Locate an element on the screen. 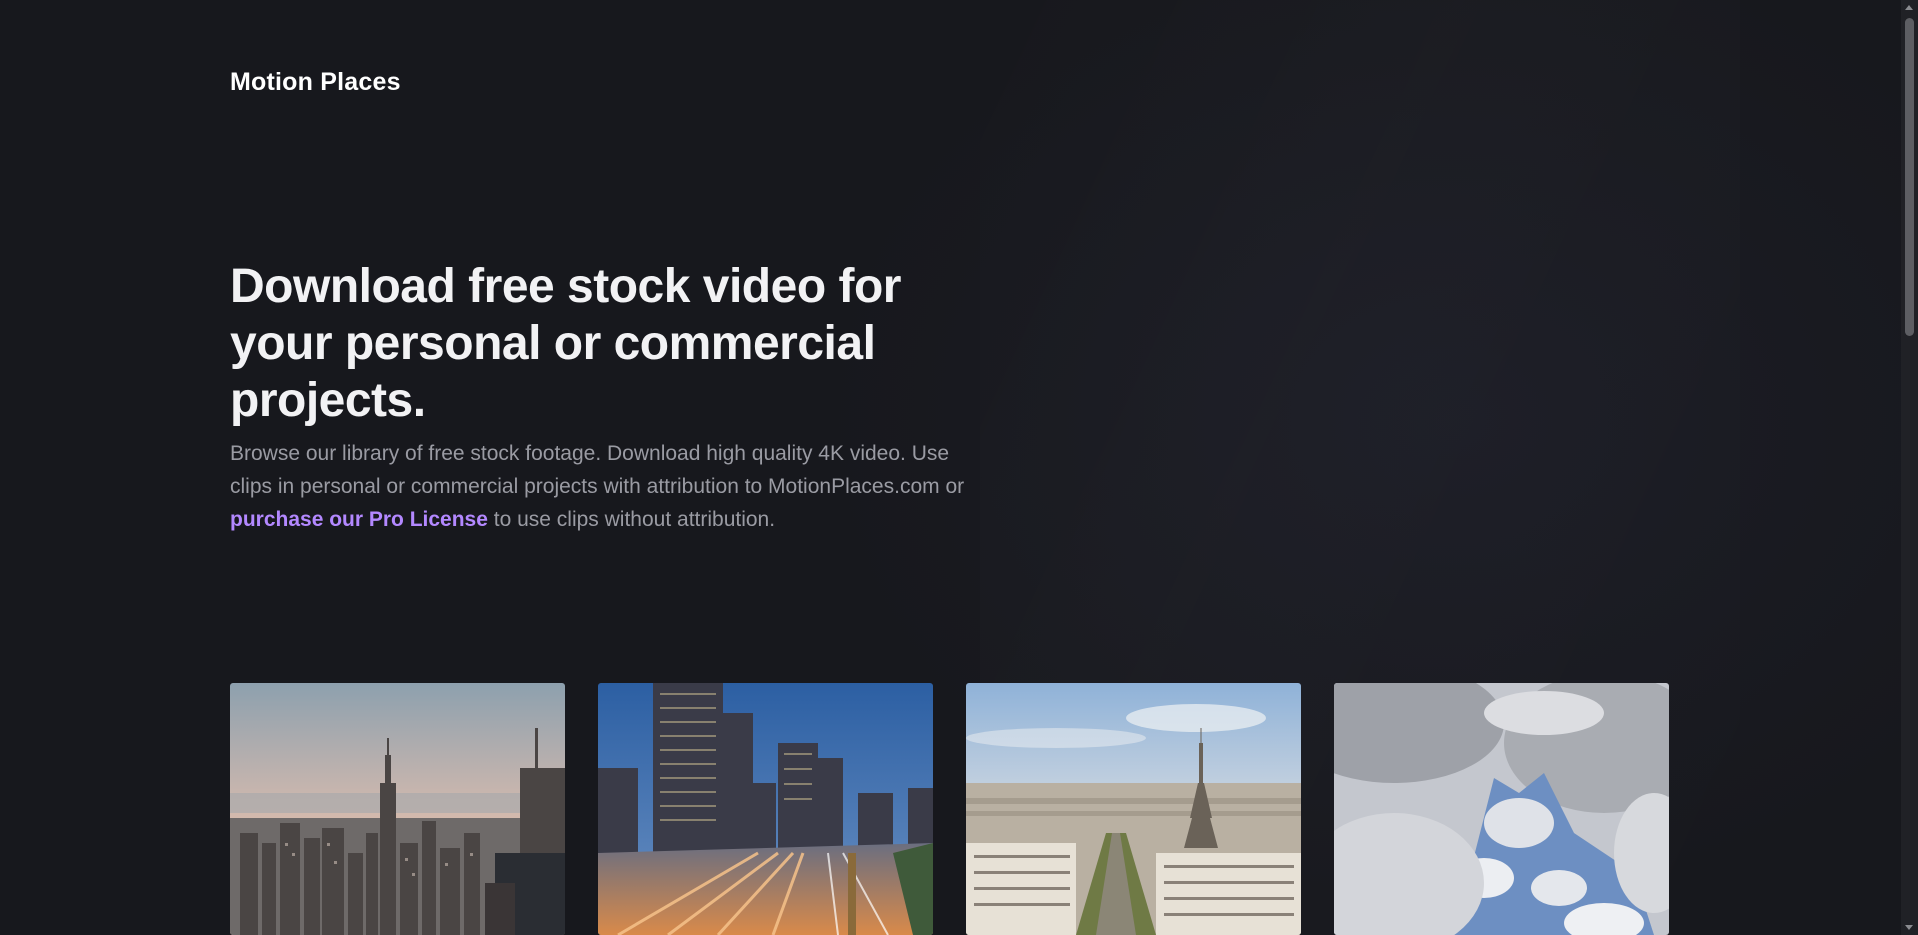 This screenshot has height=935, width=1918. scrollbar-thumb is located at coordinates (1909, 177).